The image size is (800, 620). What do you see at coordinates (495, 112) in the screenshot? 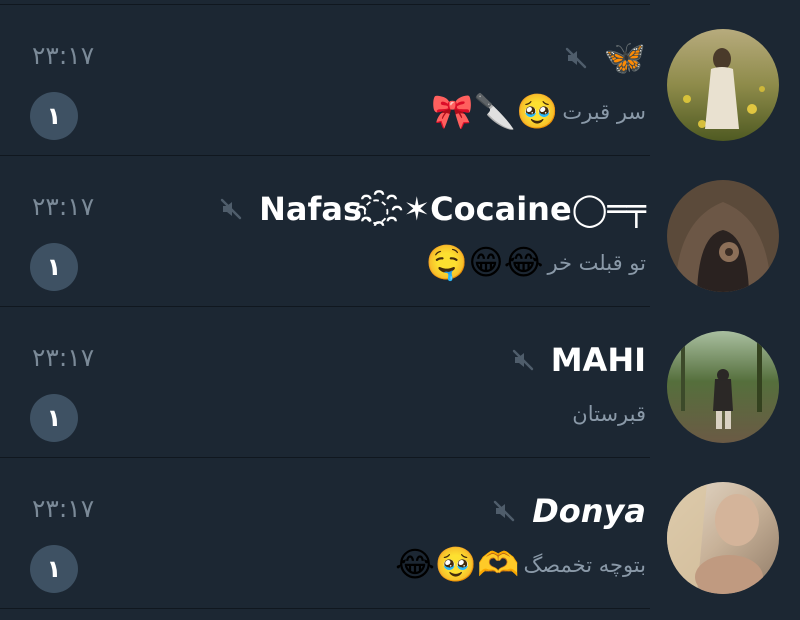
I see `preview-emoji: 🎀🔪🥹` at bounding box center [495, 112].